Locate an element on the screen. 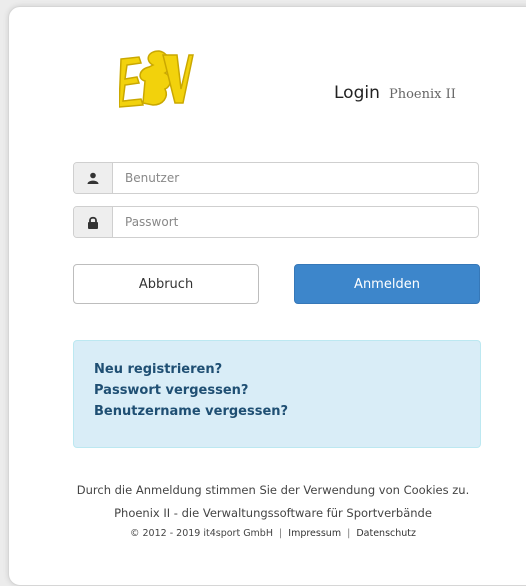 This screenshot has width=526, height=586. user-icon is located at coordinates (93, 178).